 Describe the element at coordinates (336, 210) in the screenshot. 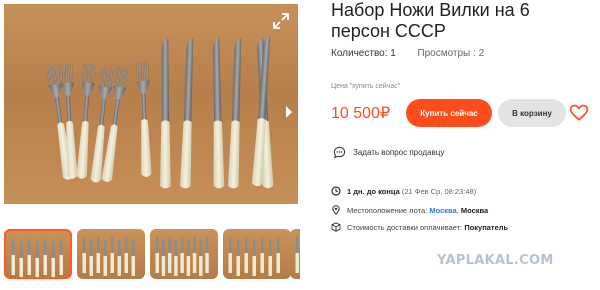

I see `pin-icon` at that location.